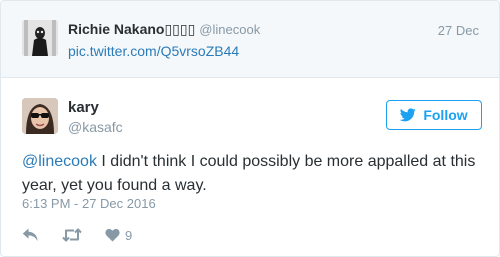 The width and height of the screenshot is (500, 257). Describe the element at coordinates (89, 203) in the screenshot. I see `tweet-timestamp: 6:13 PM - 27 Dec 2016` at that location.